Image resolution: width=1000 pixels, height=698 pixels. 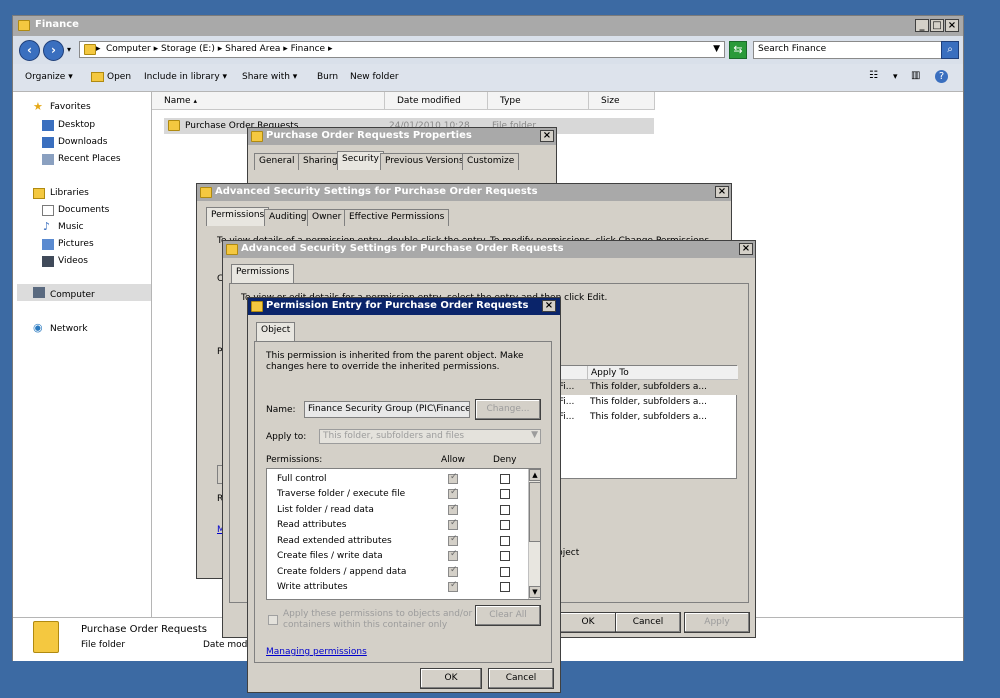 What do you see at coordinates (873, 75) in the screenshot?
I see `view-options-icon: ☷` at bounding box center [873, 75].